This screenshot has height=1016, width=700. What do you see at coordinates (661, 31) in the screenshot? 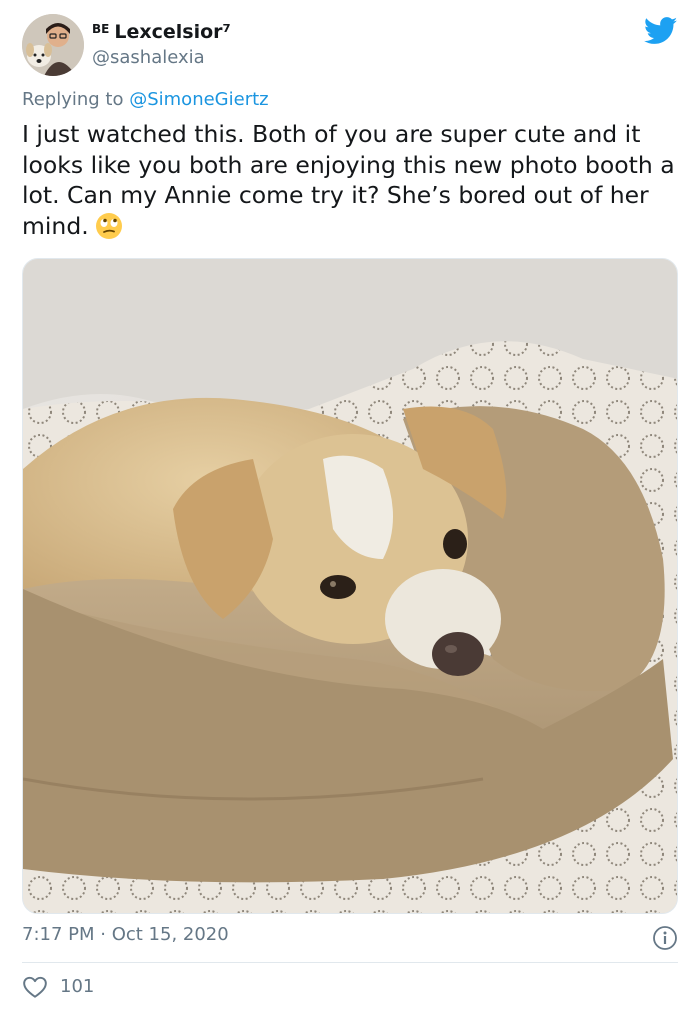
I see `twitter-bird-icon` at bounding box center [661, 31].